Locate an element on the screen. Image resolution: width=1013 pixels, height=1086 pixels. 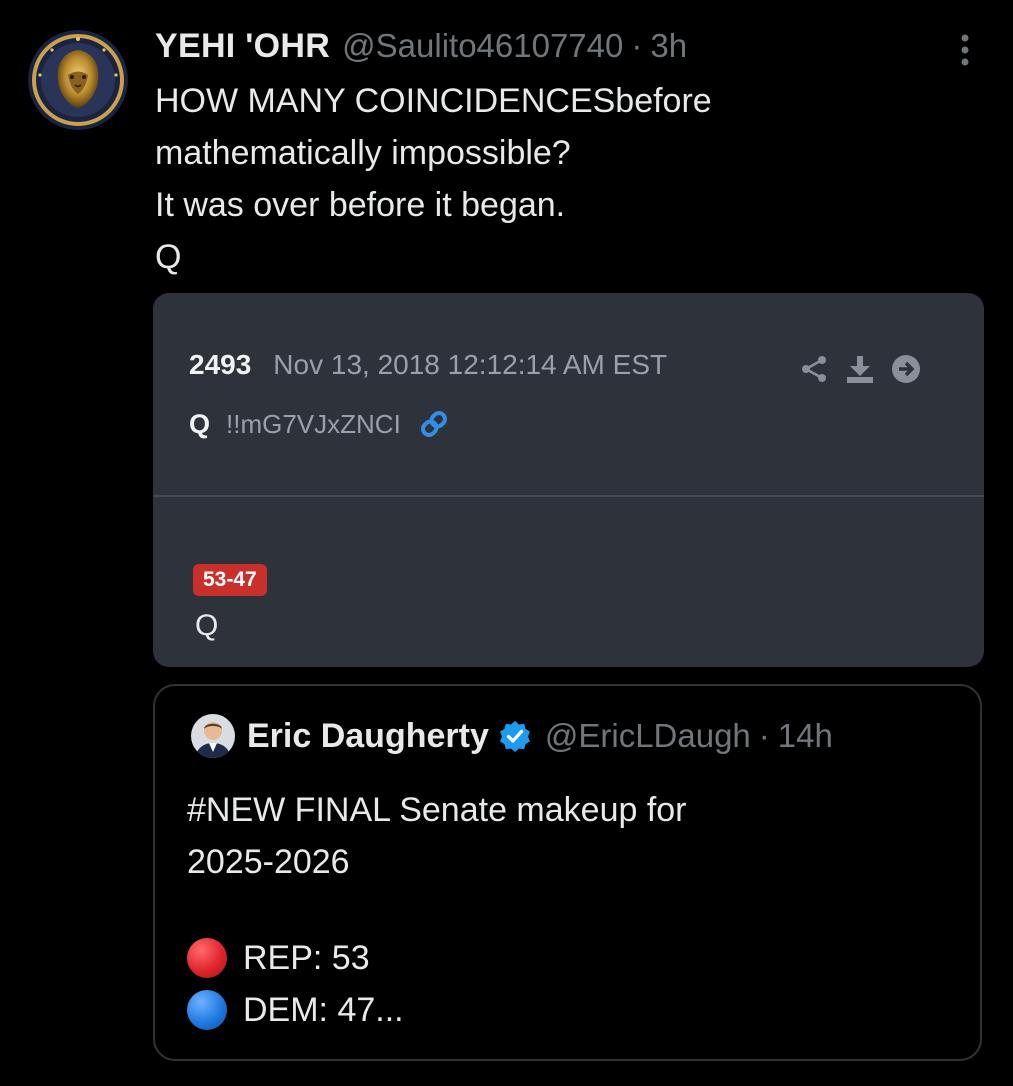
quoted-tweet-text: #NEW FINAL Senate makeup for 2025-2026 is located at coordinates (437, 836).